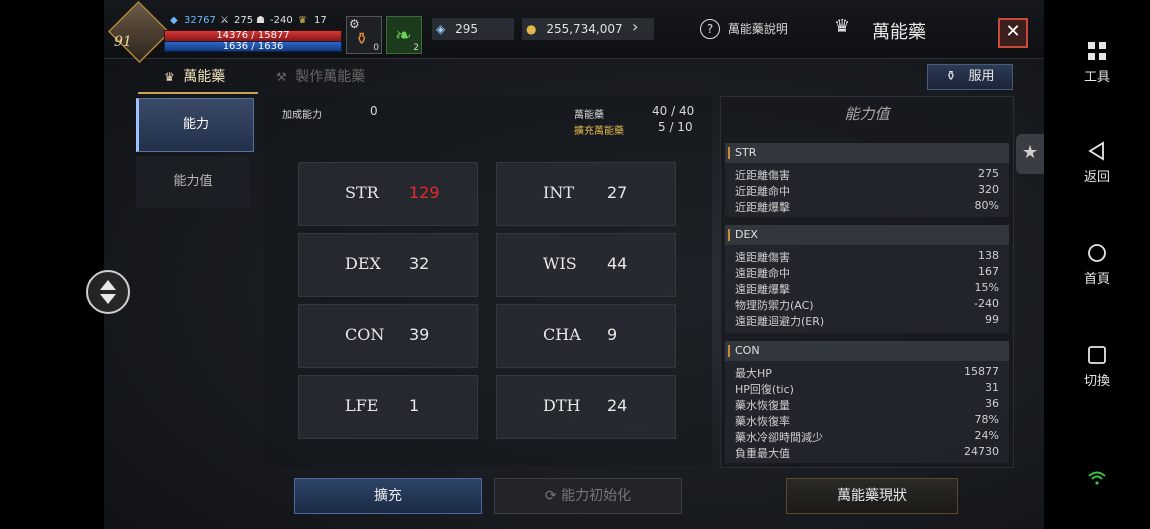 This screenshot has width=1150, height=529. What do you see at coordinates (193, 182) in the screenshot?
I see `nav-ability-values: 能力值` at bounding box center [193, 182].